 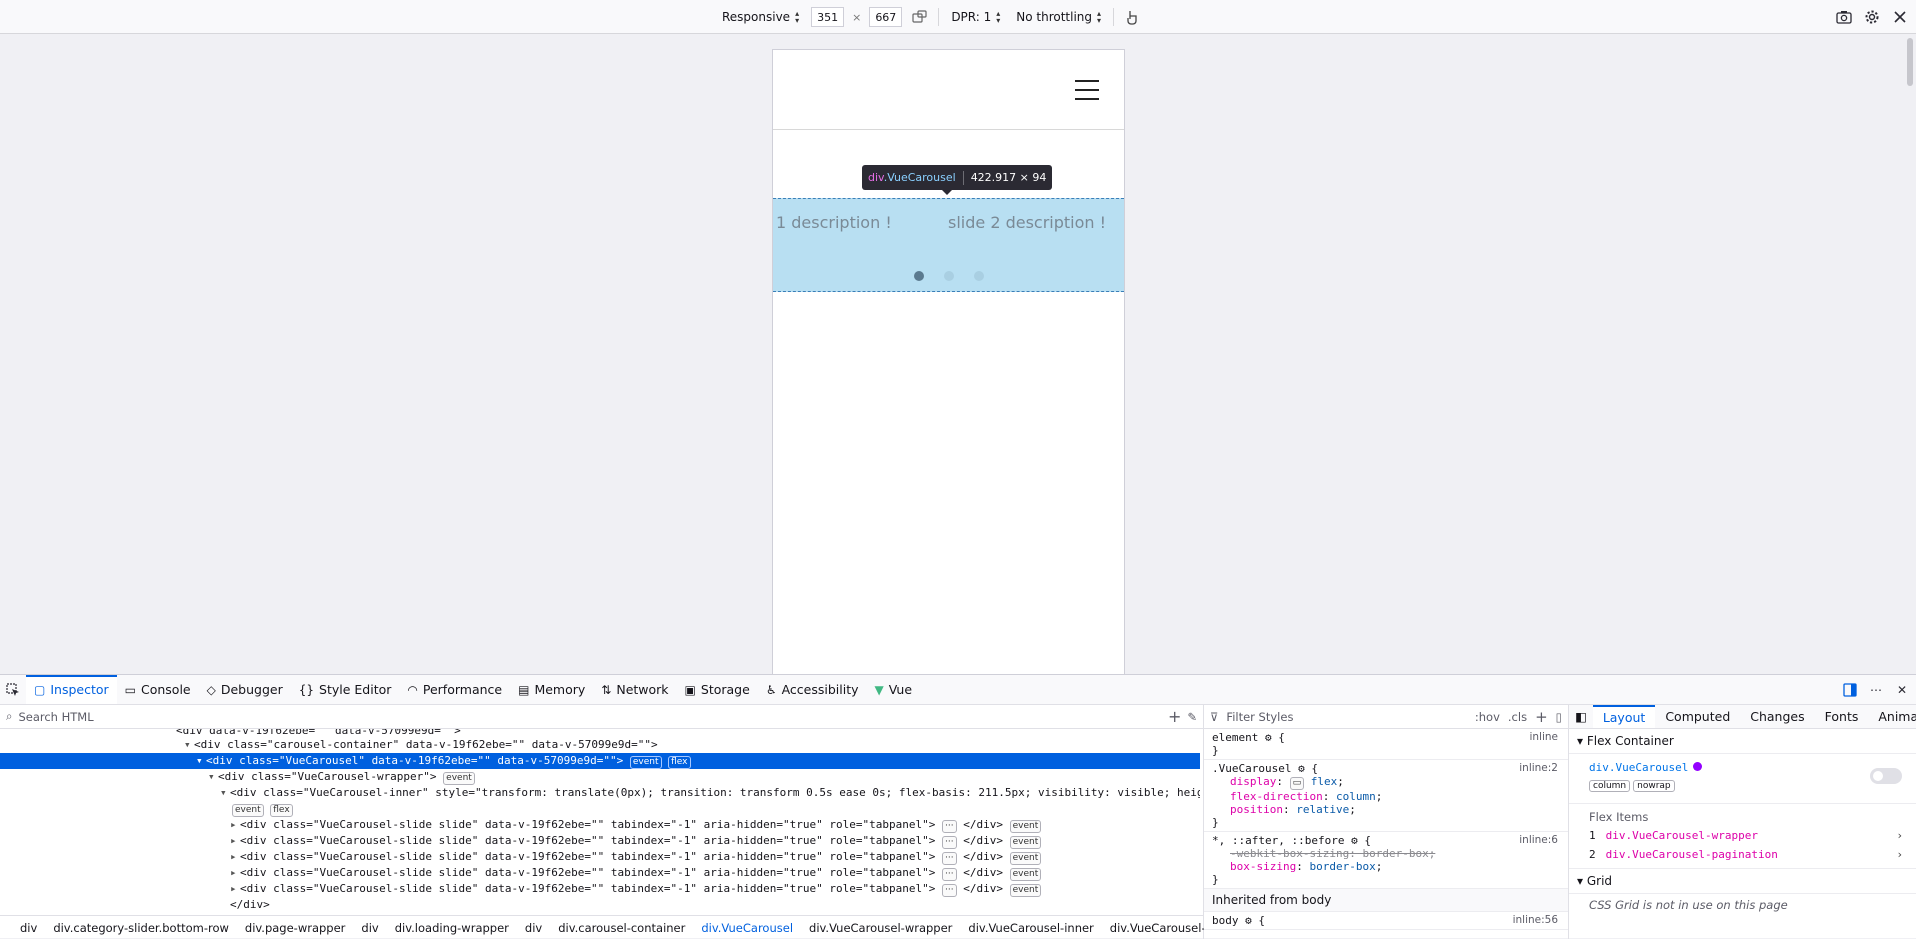 I want to click on tab-animations: Animat, so click(x=1892, y=716).